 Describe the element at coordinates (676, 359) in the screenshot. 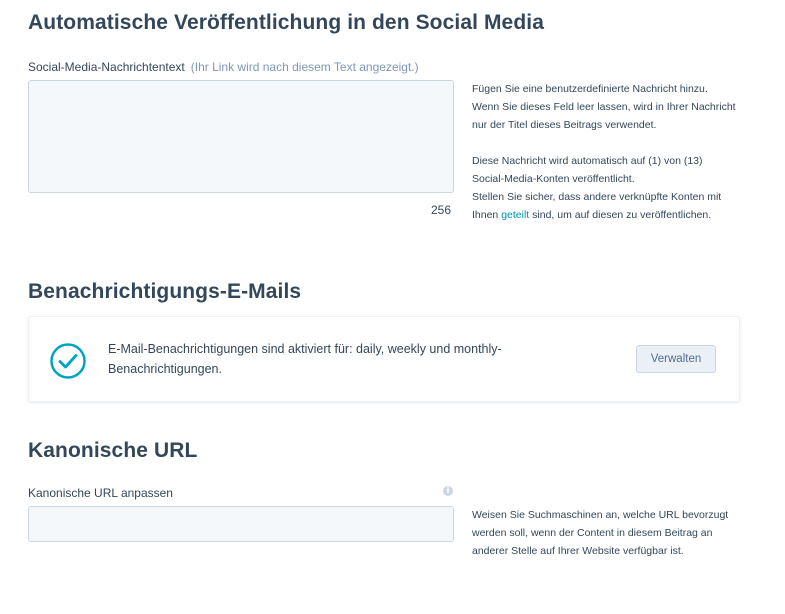

I see `manage-button: Verwalten` at that location.